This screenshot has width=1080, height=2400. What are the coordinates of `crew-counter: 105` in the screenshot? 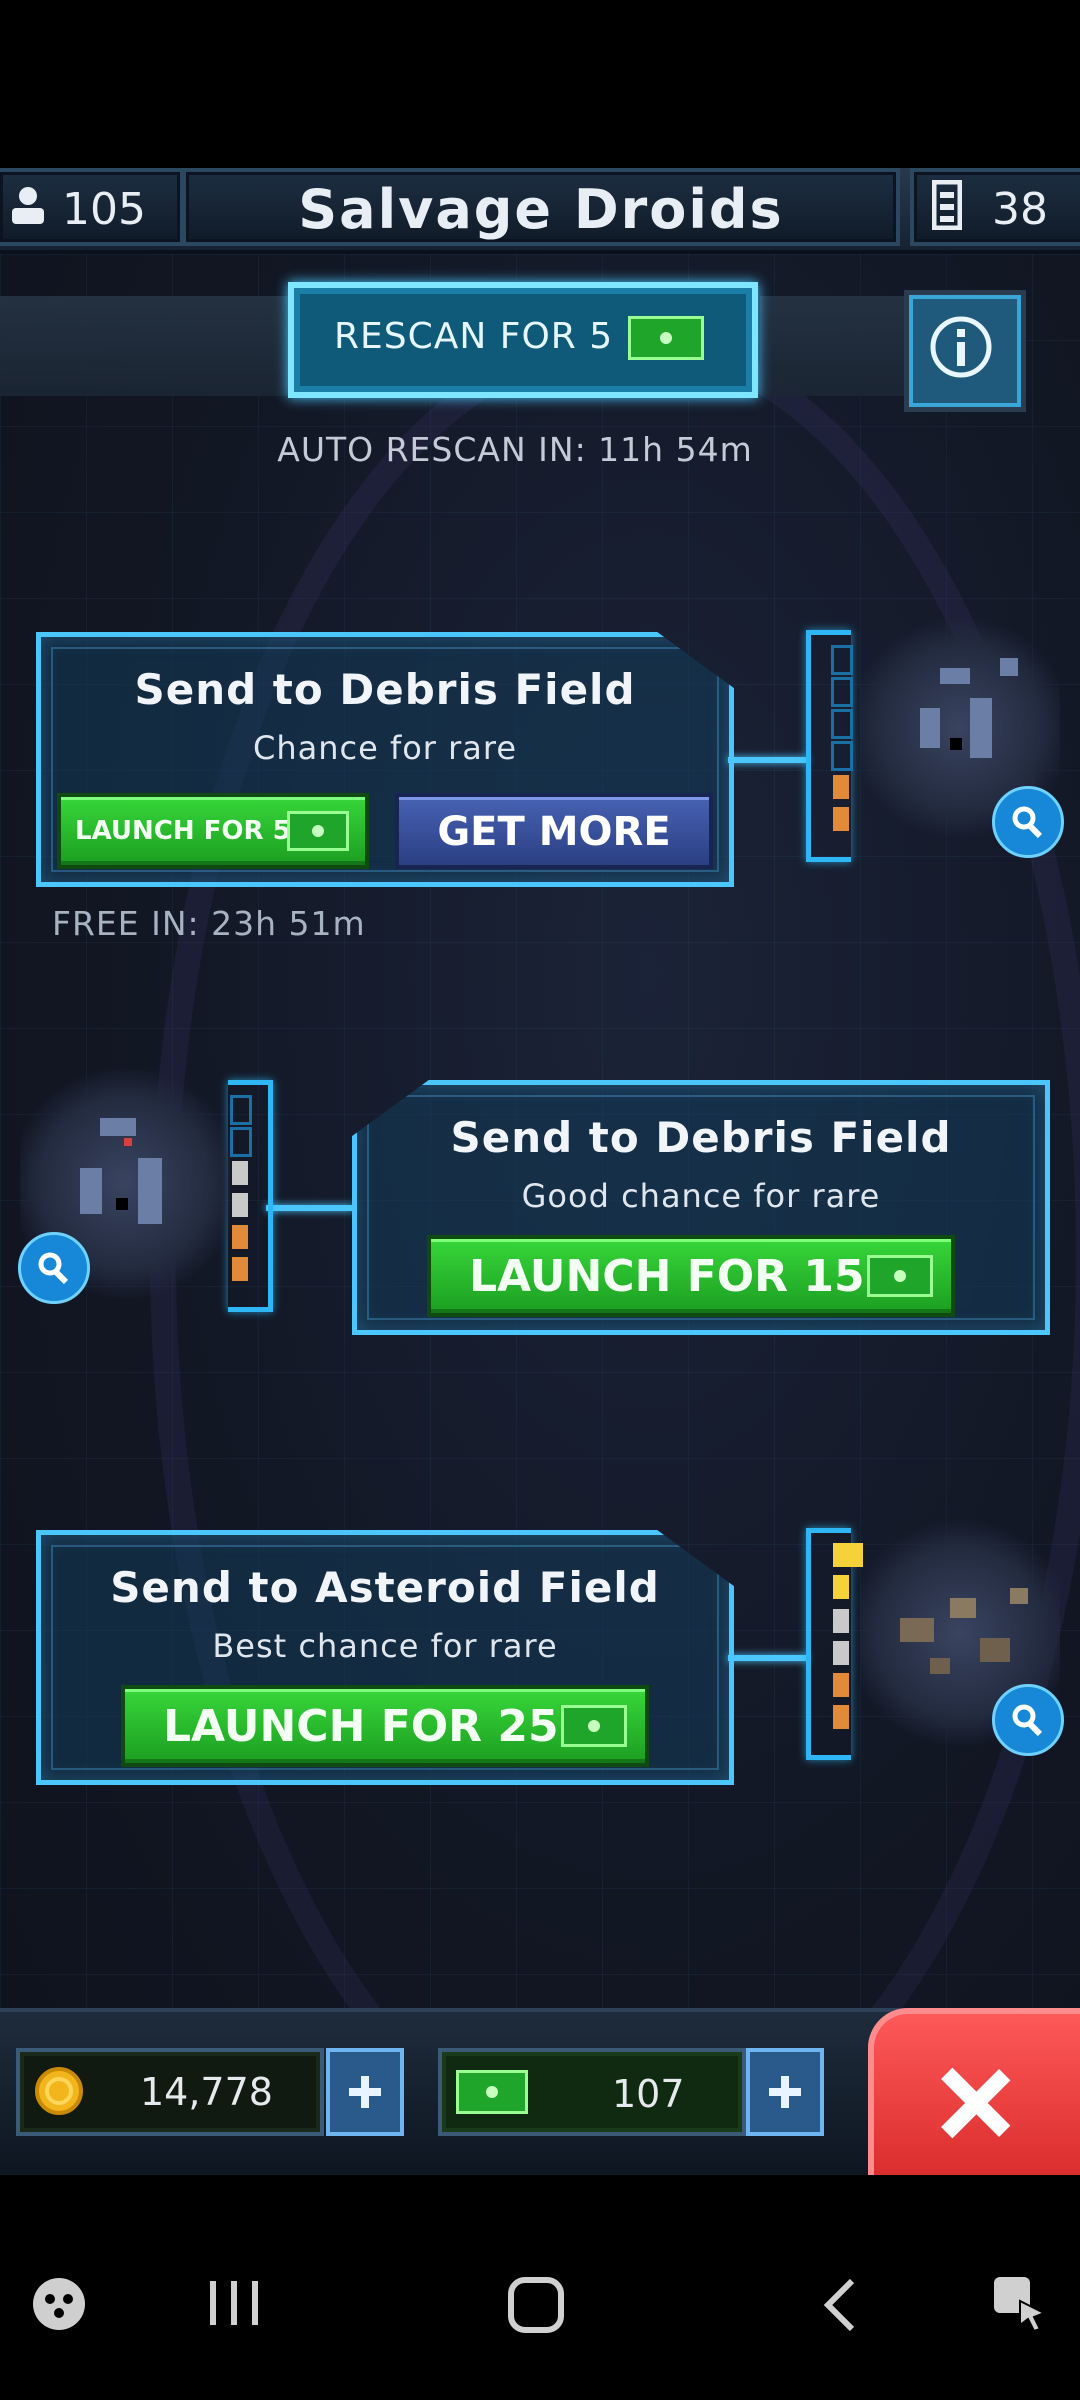 It's located at (92, 207).